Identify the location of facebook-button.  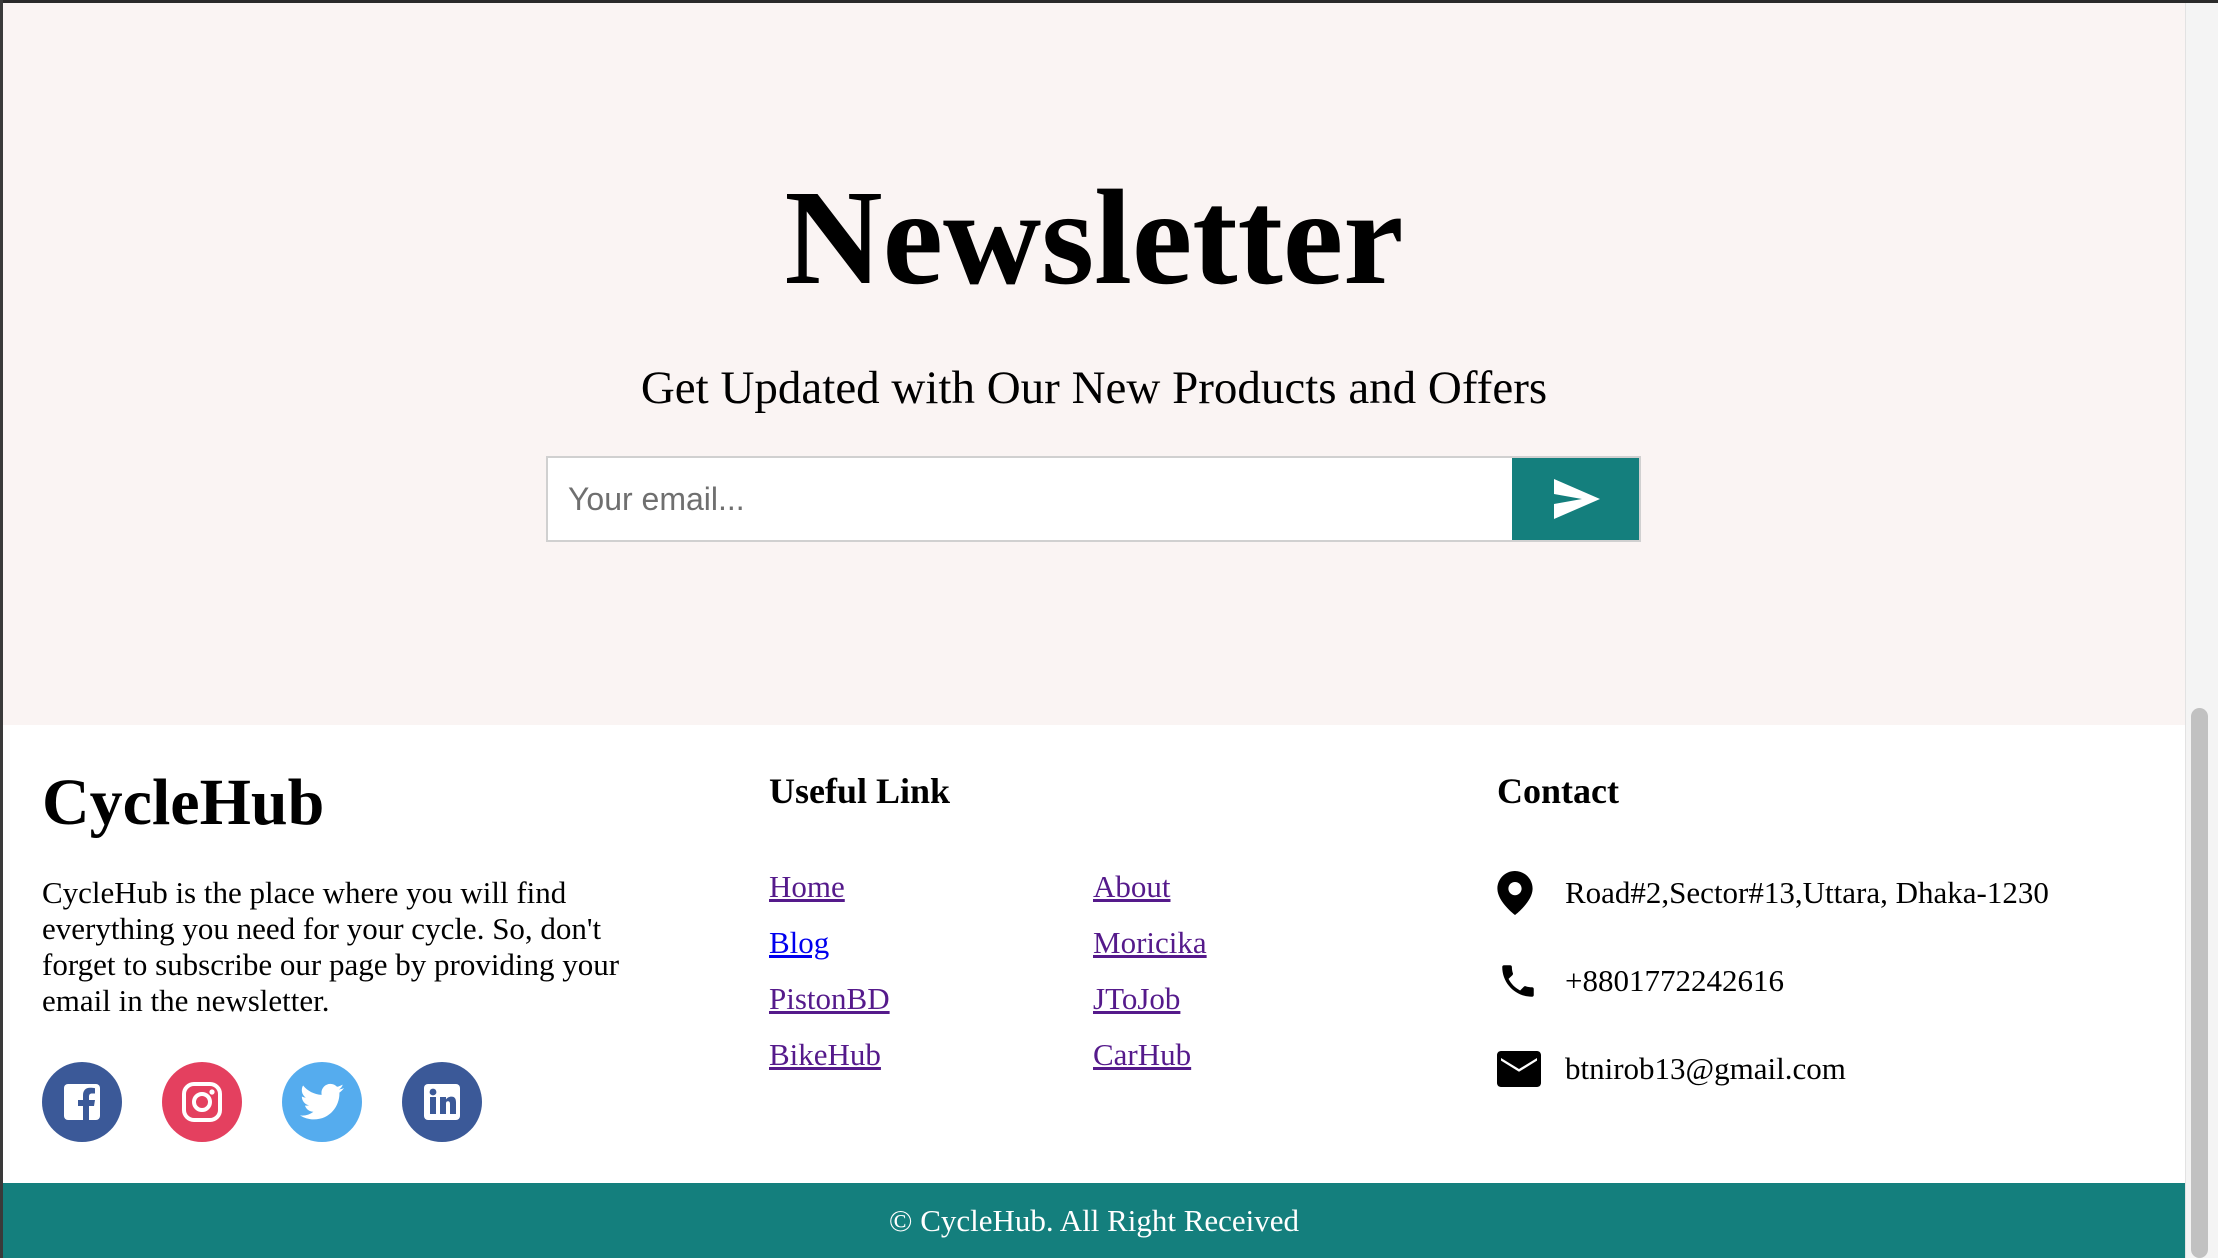
(82, 1102).